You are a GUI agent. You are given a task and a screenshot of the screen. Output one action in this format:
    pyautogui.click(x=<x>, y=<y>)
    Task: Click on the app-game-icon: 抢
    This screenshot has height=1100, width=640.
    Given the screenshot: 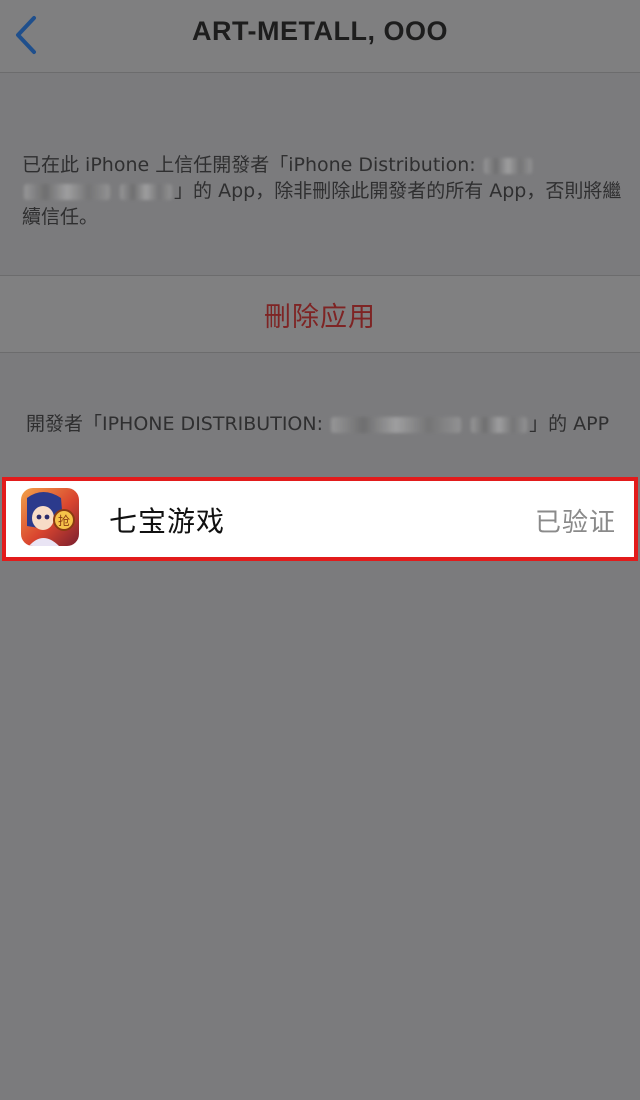 What is the action you would take?
    pyautogui.click(x=50, y=517)
    